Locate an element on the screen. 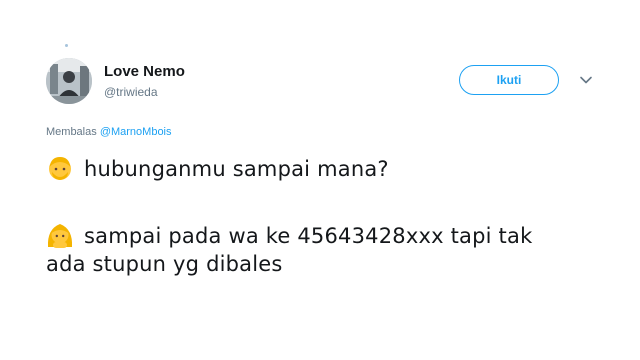  tweet-line-3-text: ada stupun yg dibales is located at coordinates (164, 264).